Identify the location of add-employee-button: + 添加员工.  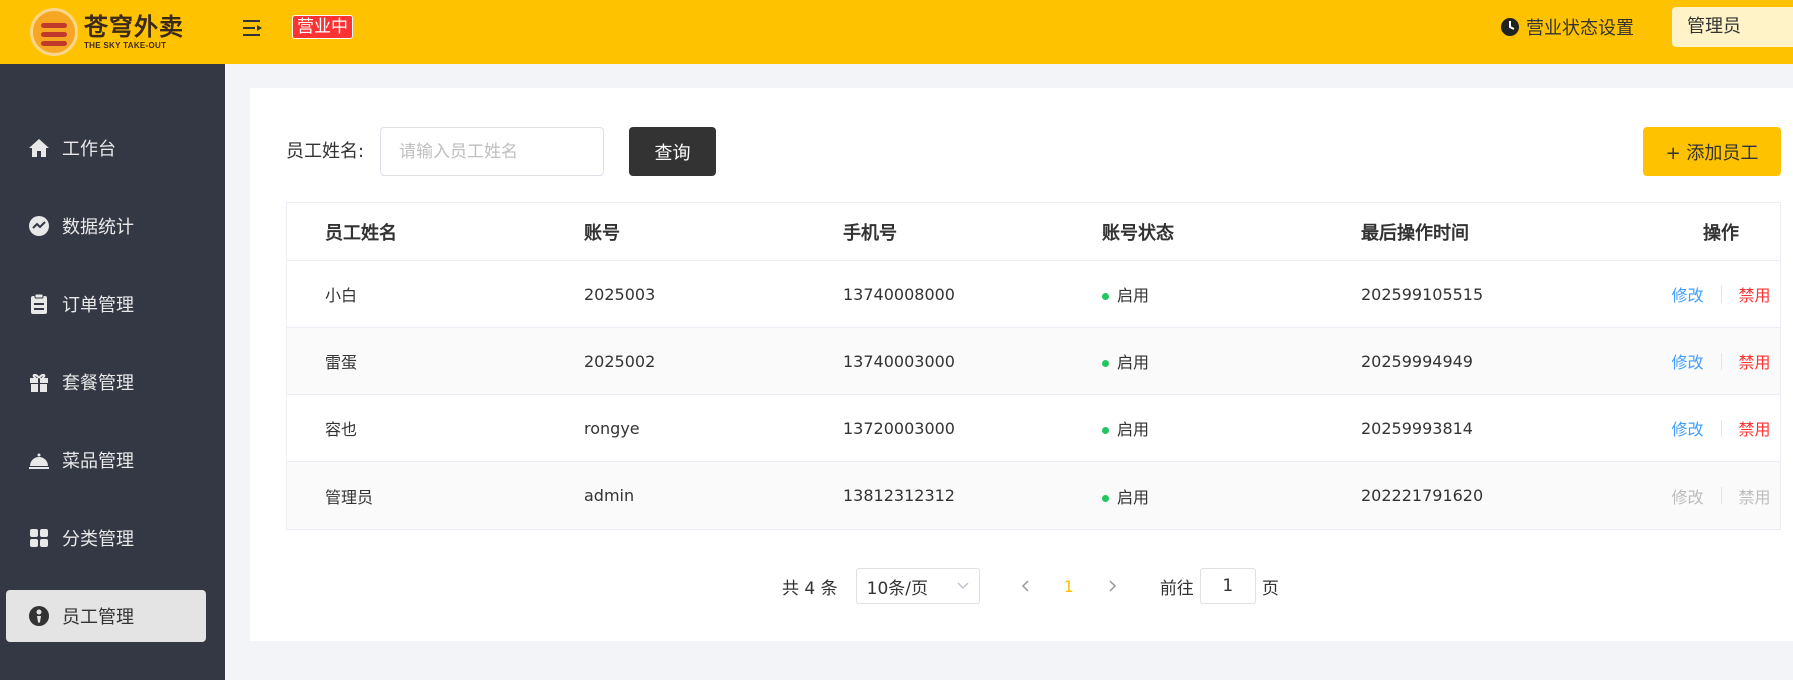
(1712, 151).